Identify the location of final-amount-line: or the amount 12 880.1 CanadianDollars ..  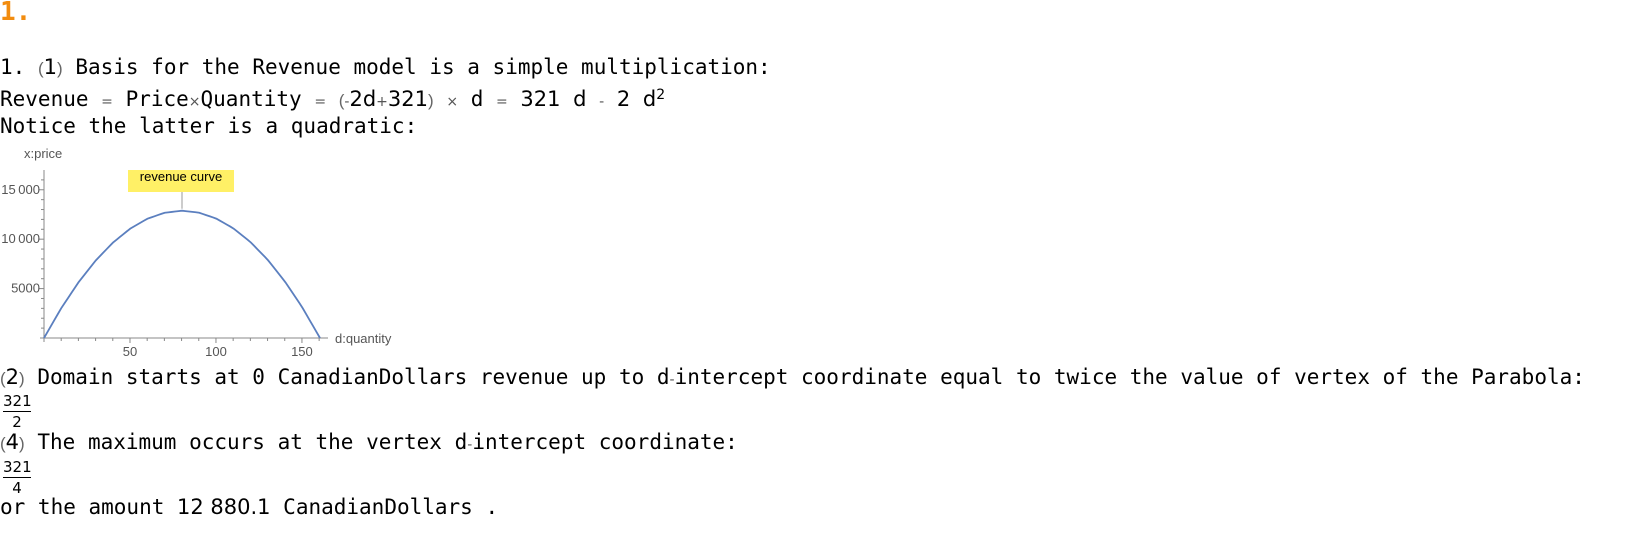
(249, 507).